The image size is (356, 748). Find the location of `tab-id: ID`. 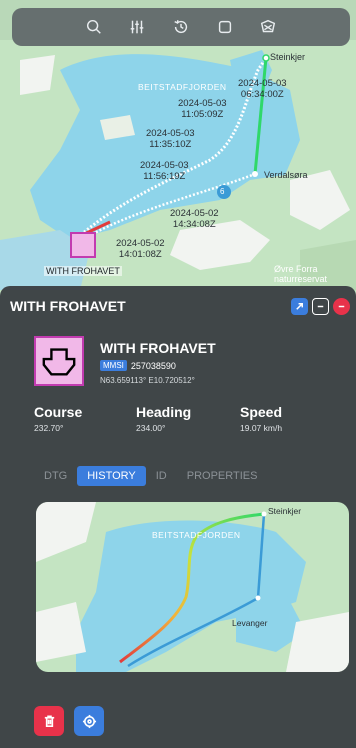

tab-id: ID is located at coordinates (161, 476).